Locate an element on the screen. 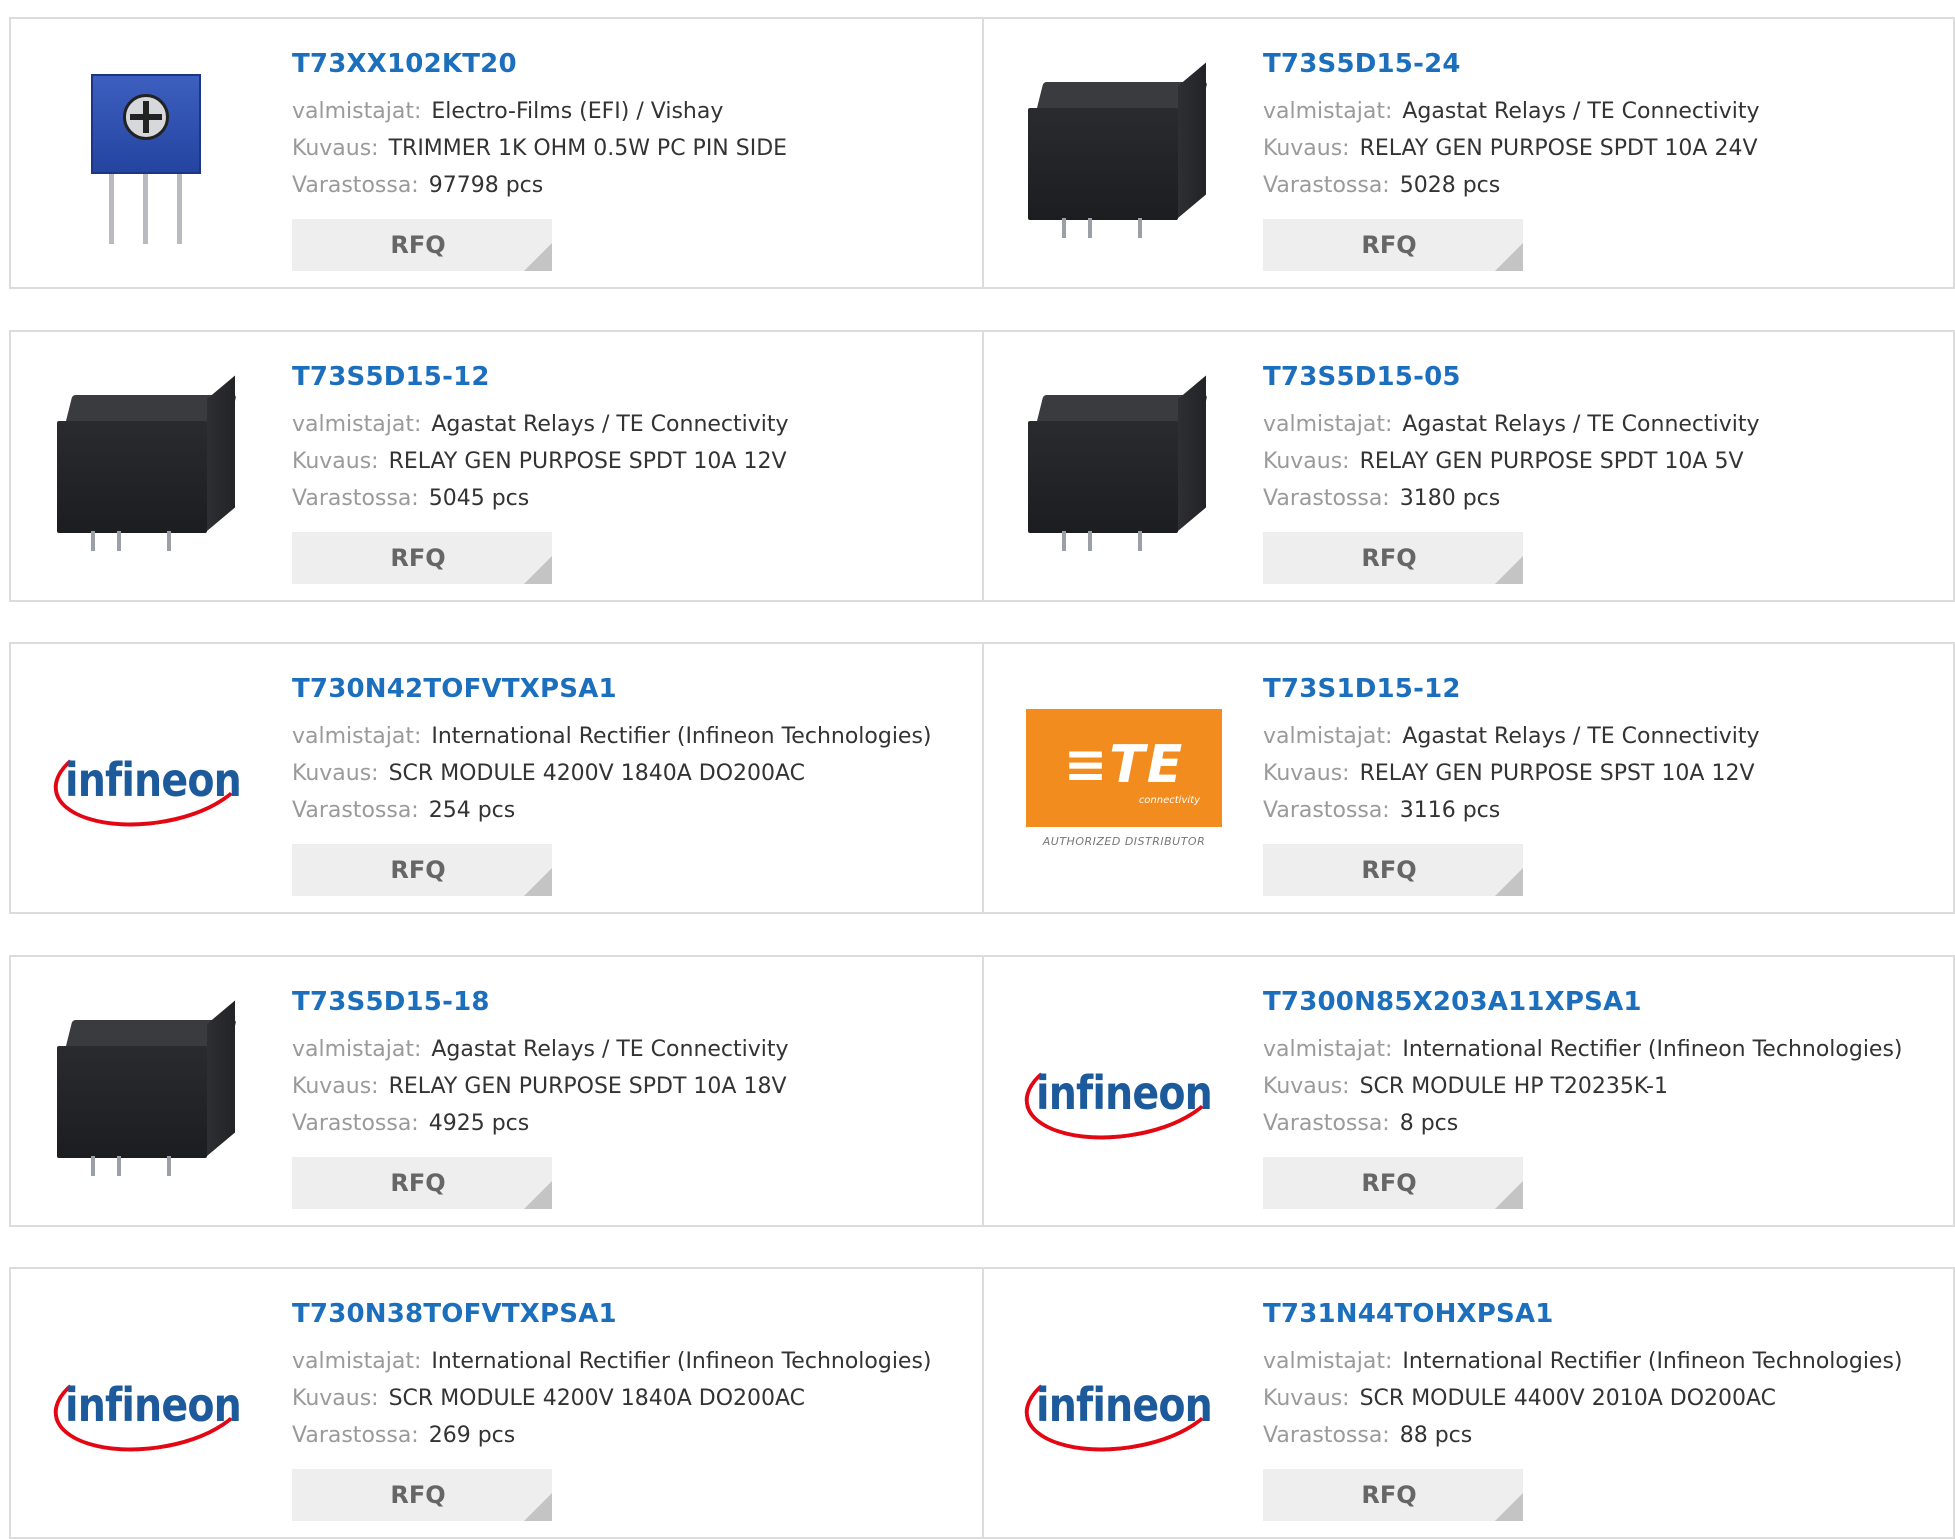 The height and width of the screenshot is (1539, 1955). stock-value: 5028 pcs is located at coordinates (1450, 185).